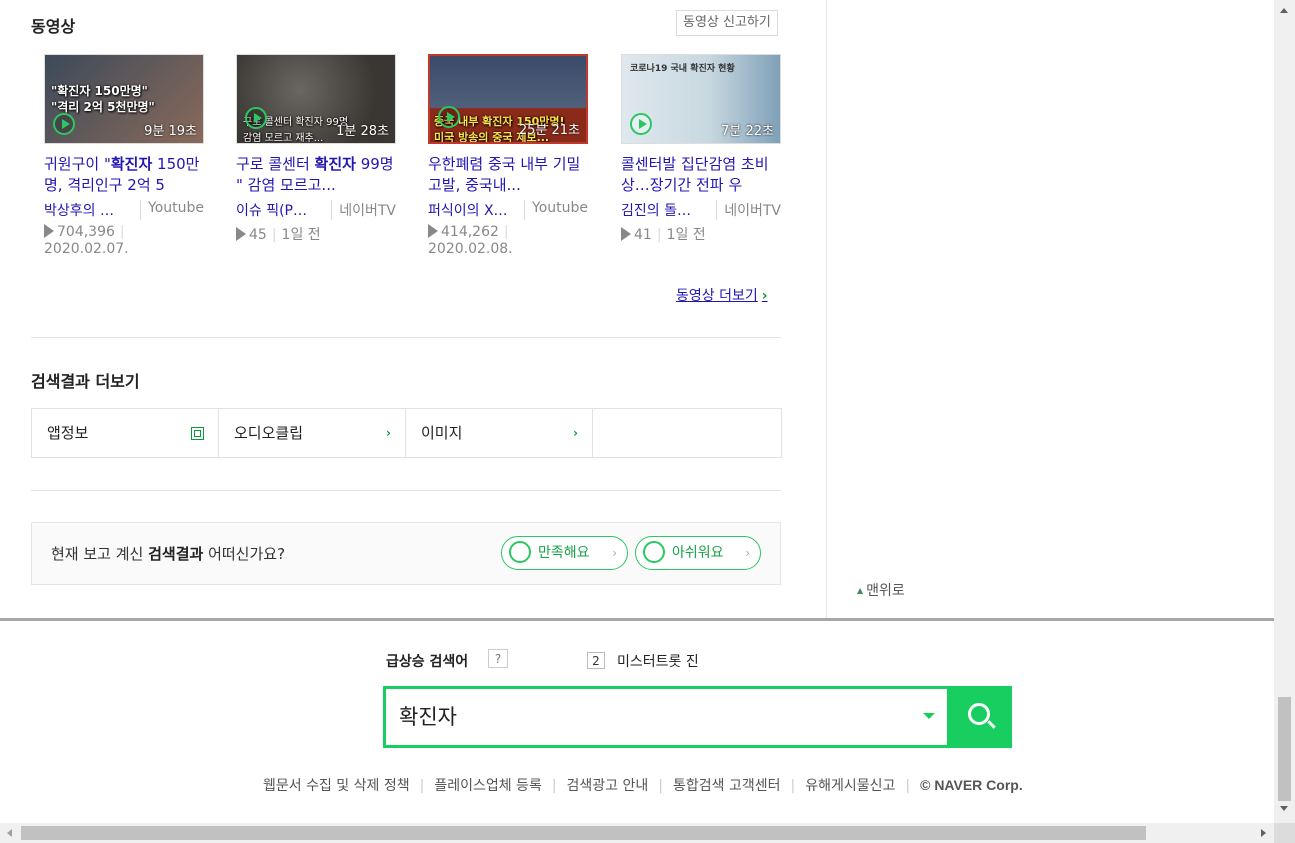  I want to click on sad-face-icon, so click(654, 552).